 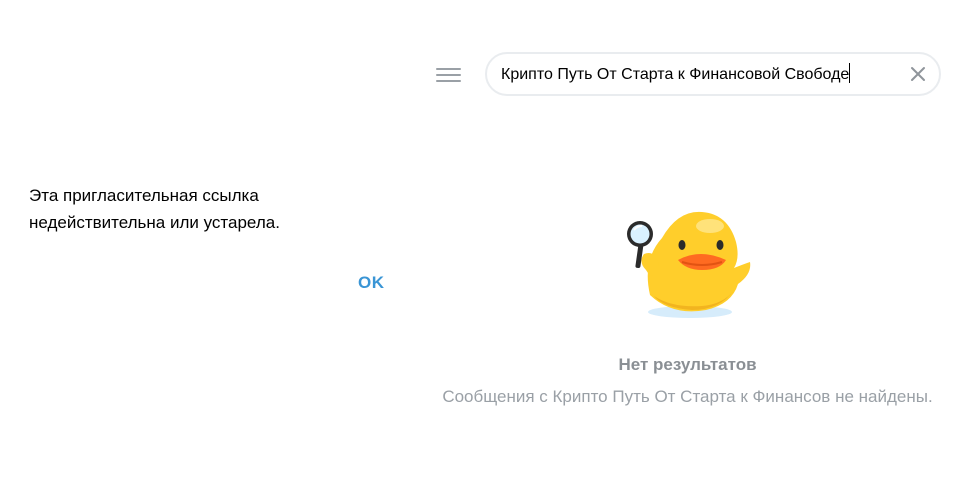 What do you see at coordinates (371, 283) in the screenshot?
I see `ok-button: OK` at bounding box center [371, 283].